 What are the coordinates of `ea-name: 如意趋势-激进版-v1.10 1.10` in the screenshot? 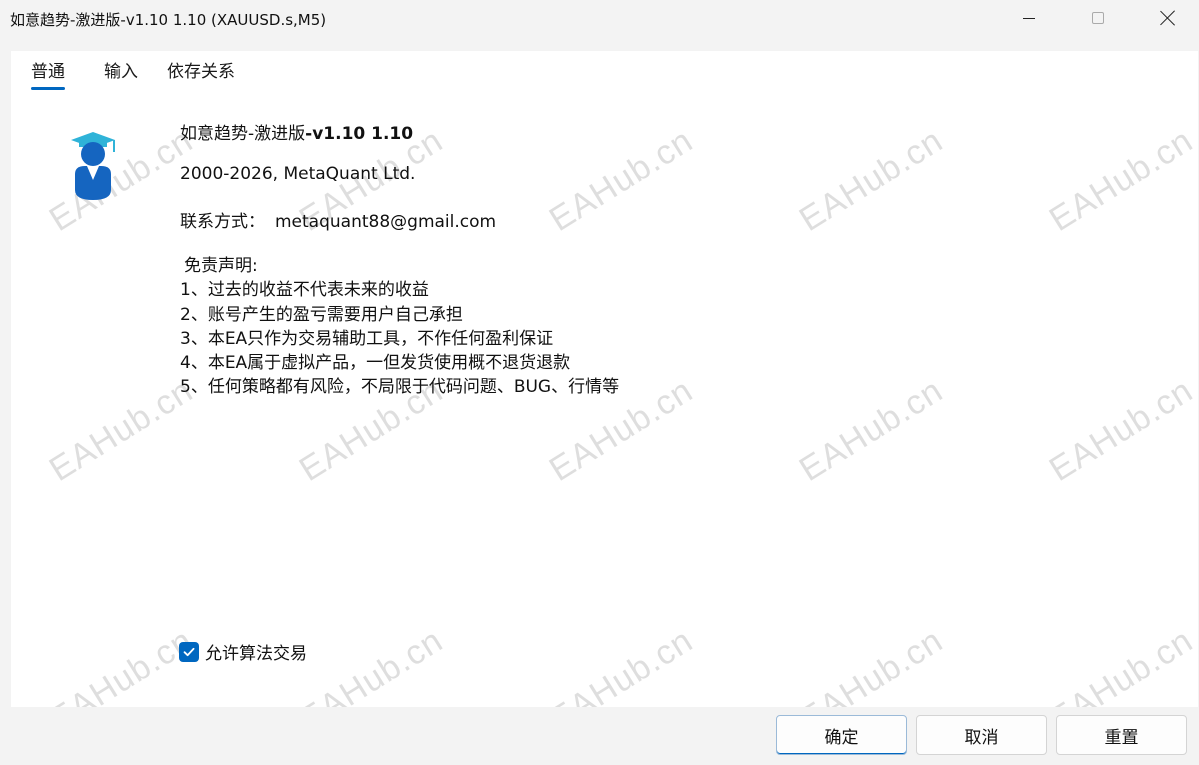 It's located at (296, 131).